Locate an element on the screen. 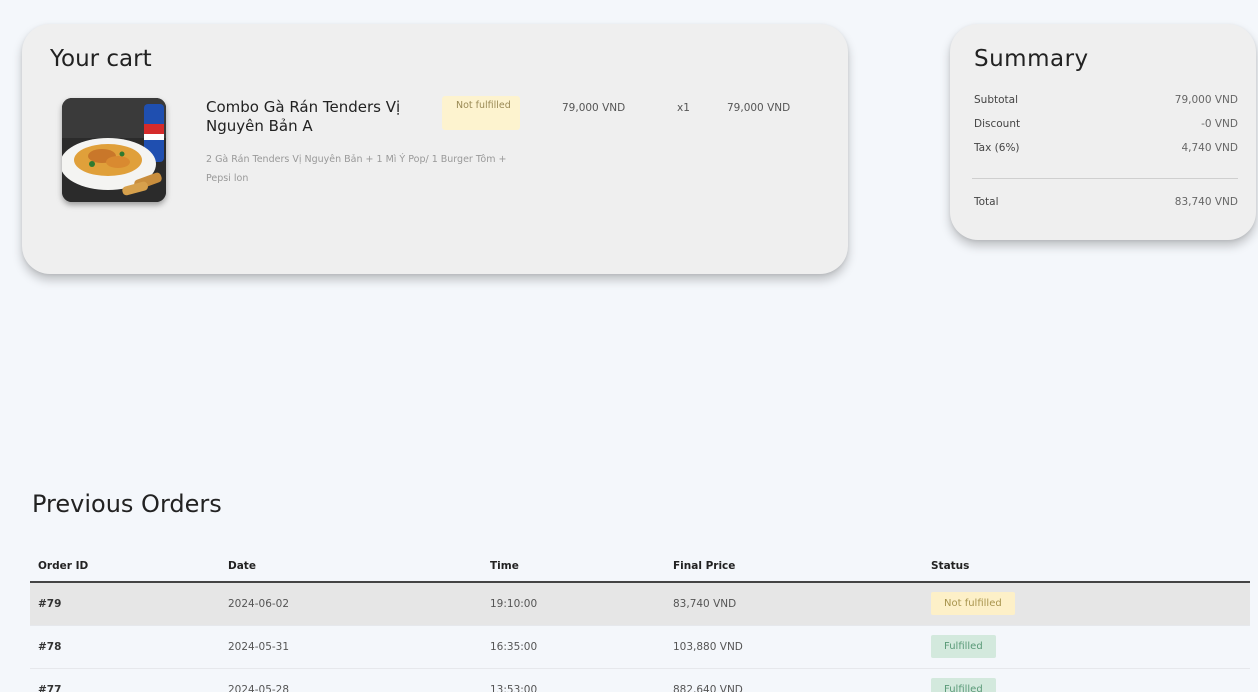  summary-discount-row: Discount -0 VND is located at coordinates (1106, 124).